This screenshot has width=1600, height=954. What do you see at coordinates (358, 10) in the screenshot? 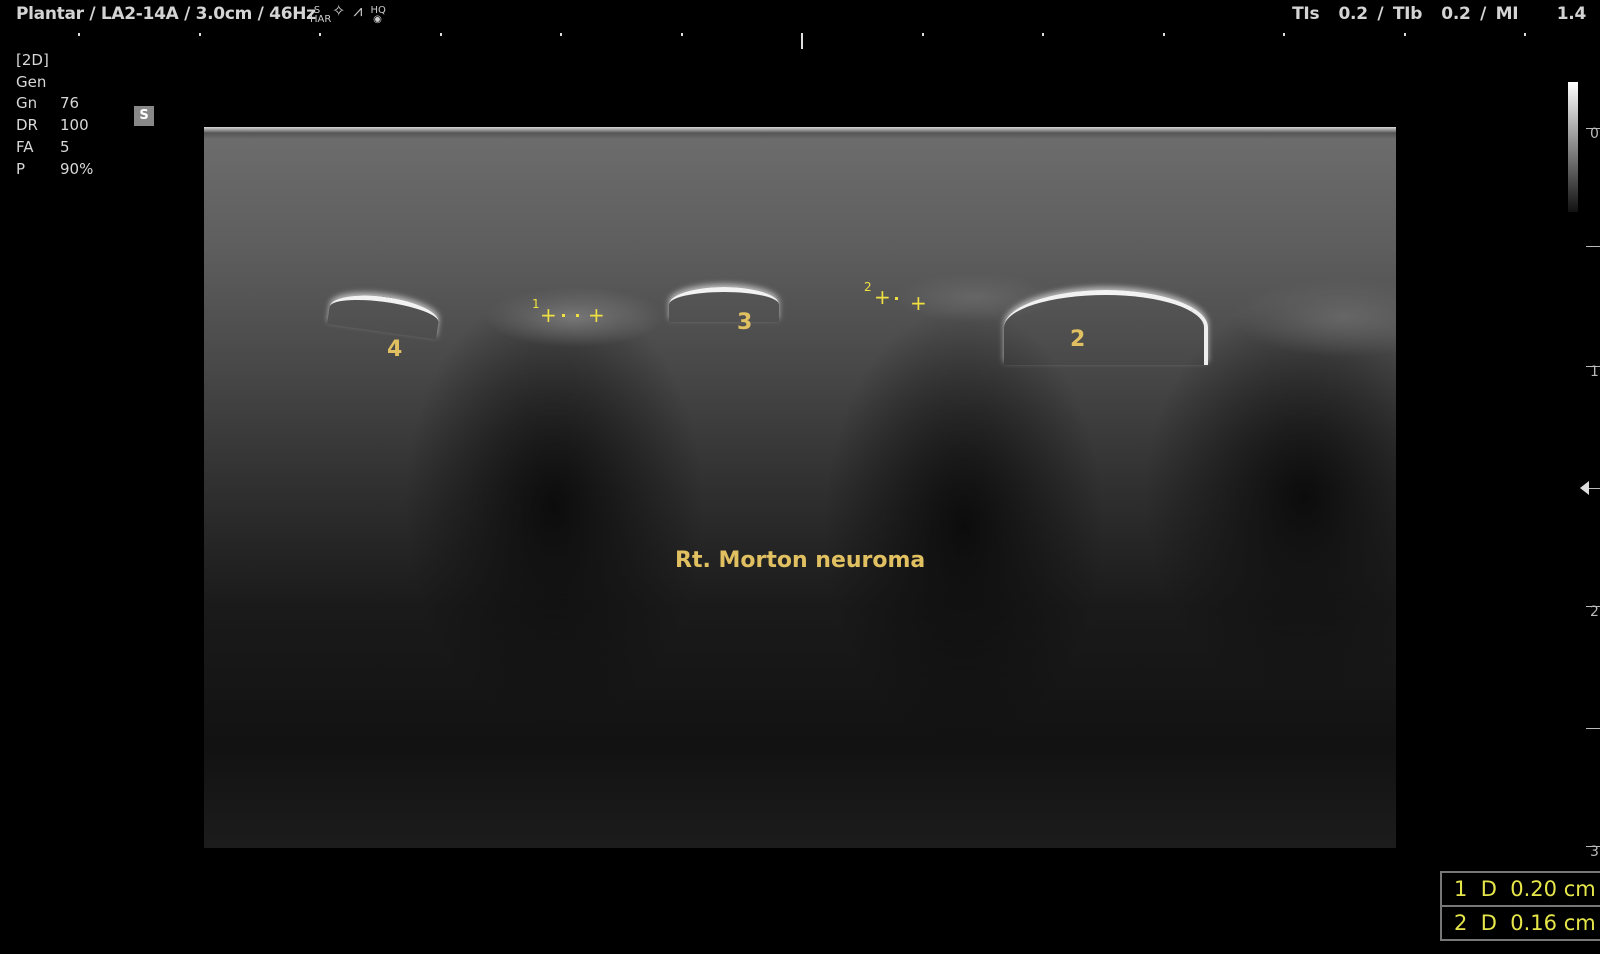
I see `beam-icon: ⩘` at bounding box center [358, 10].